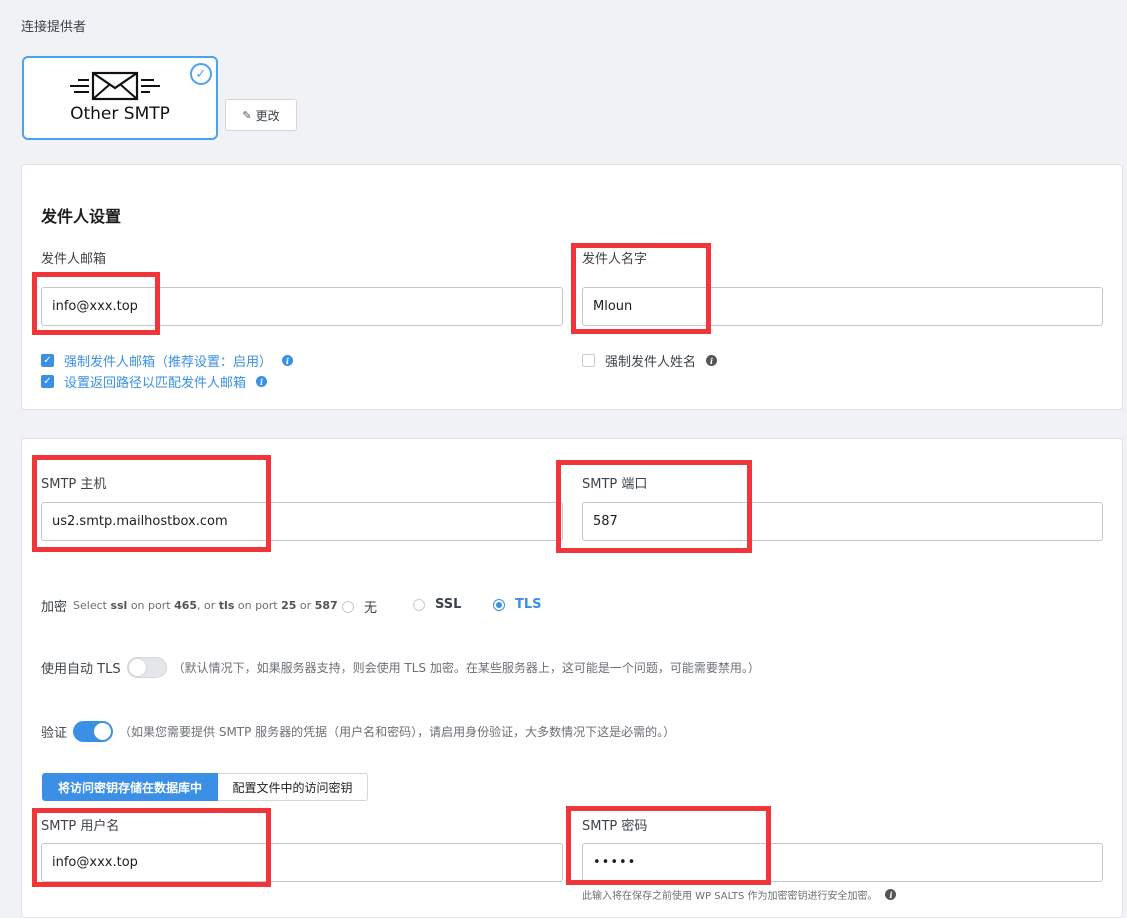 The image size is (1127, 918). Describe the element at coordinates (302, 862) in the screenshot. I see `smtp-username-input: info@xxx.top` at that location.